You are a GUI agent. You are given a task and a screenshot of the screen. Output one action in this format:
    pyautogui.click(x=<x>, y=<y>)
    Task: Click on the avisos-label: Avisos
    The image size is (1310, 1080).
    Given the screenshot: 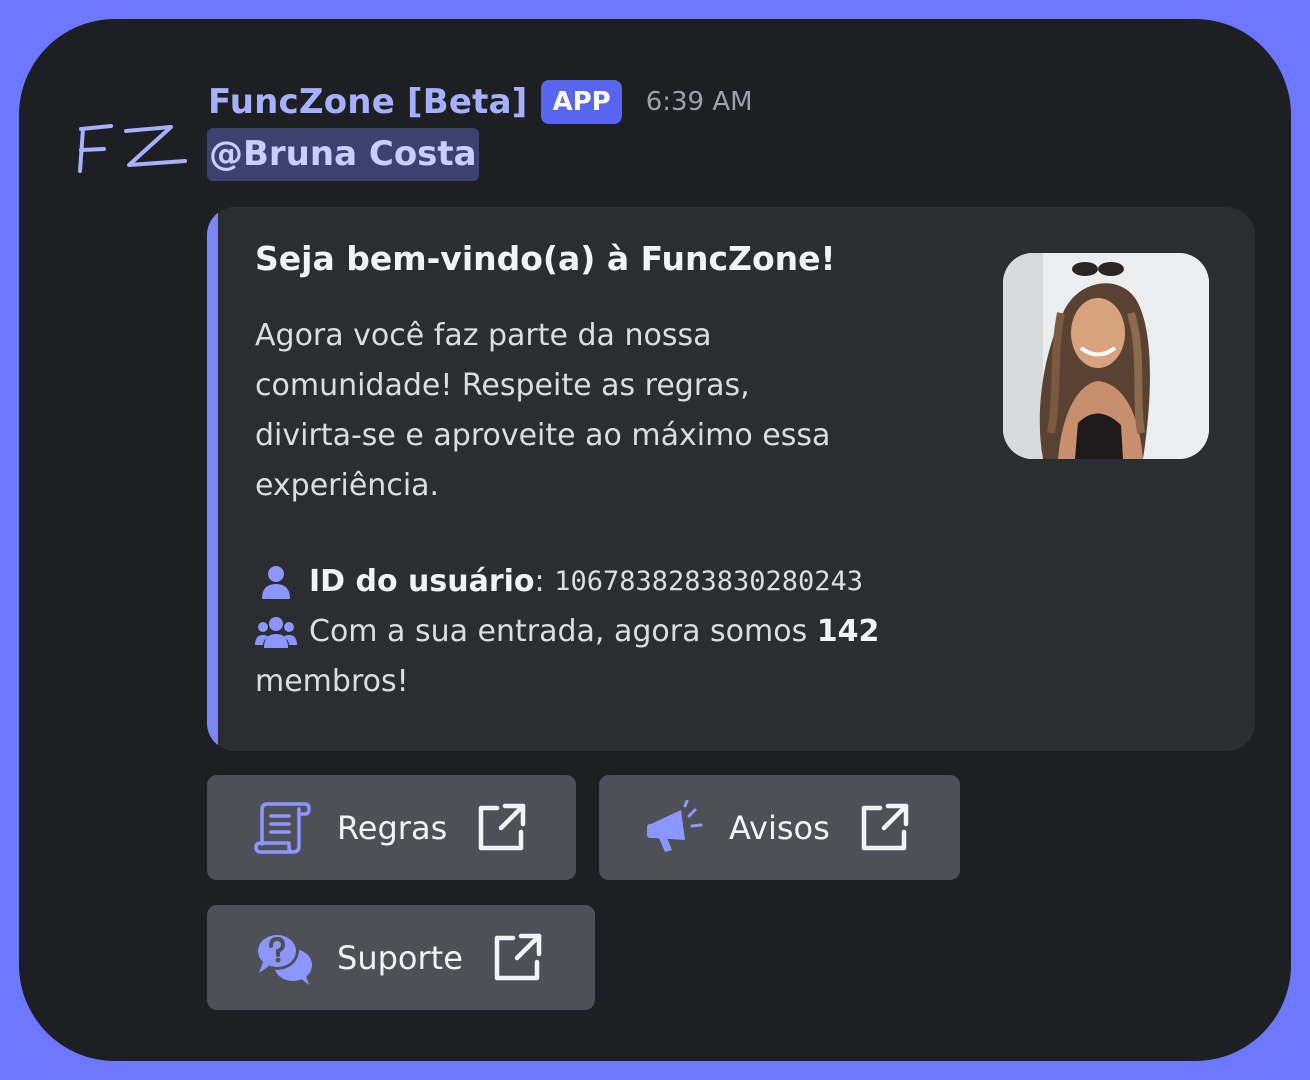 What is the action you would take?
    pyautogui.click(x=779, y=827)
    